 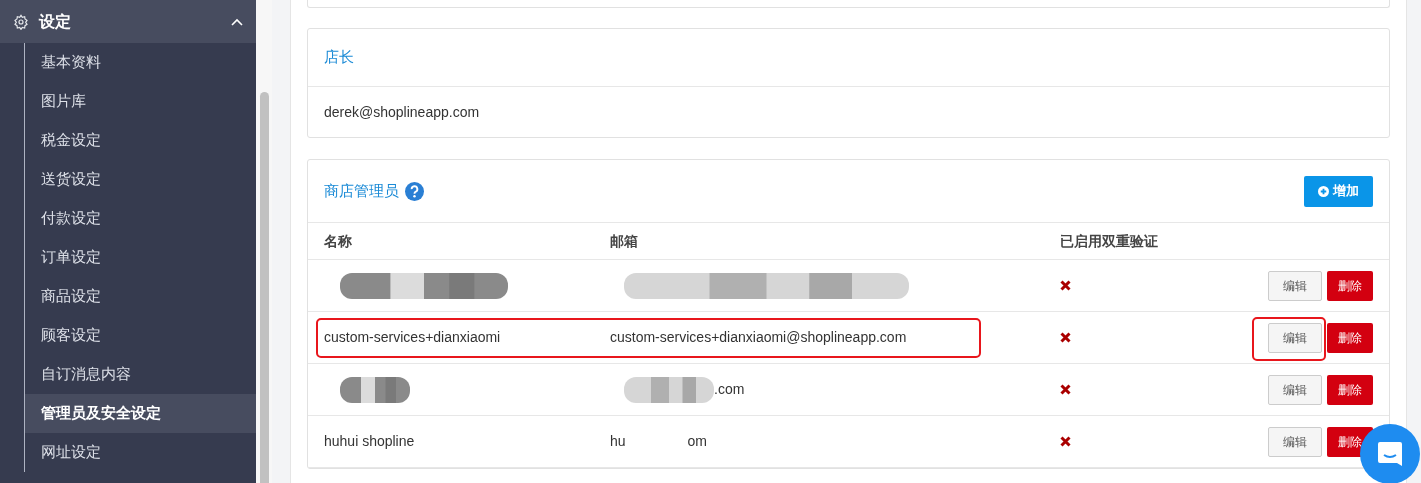 I want to click on sidebar-item: 送货设定, so click(x=140, y=179).